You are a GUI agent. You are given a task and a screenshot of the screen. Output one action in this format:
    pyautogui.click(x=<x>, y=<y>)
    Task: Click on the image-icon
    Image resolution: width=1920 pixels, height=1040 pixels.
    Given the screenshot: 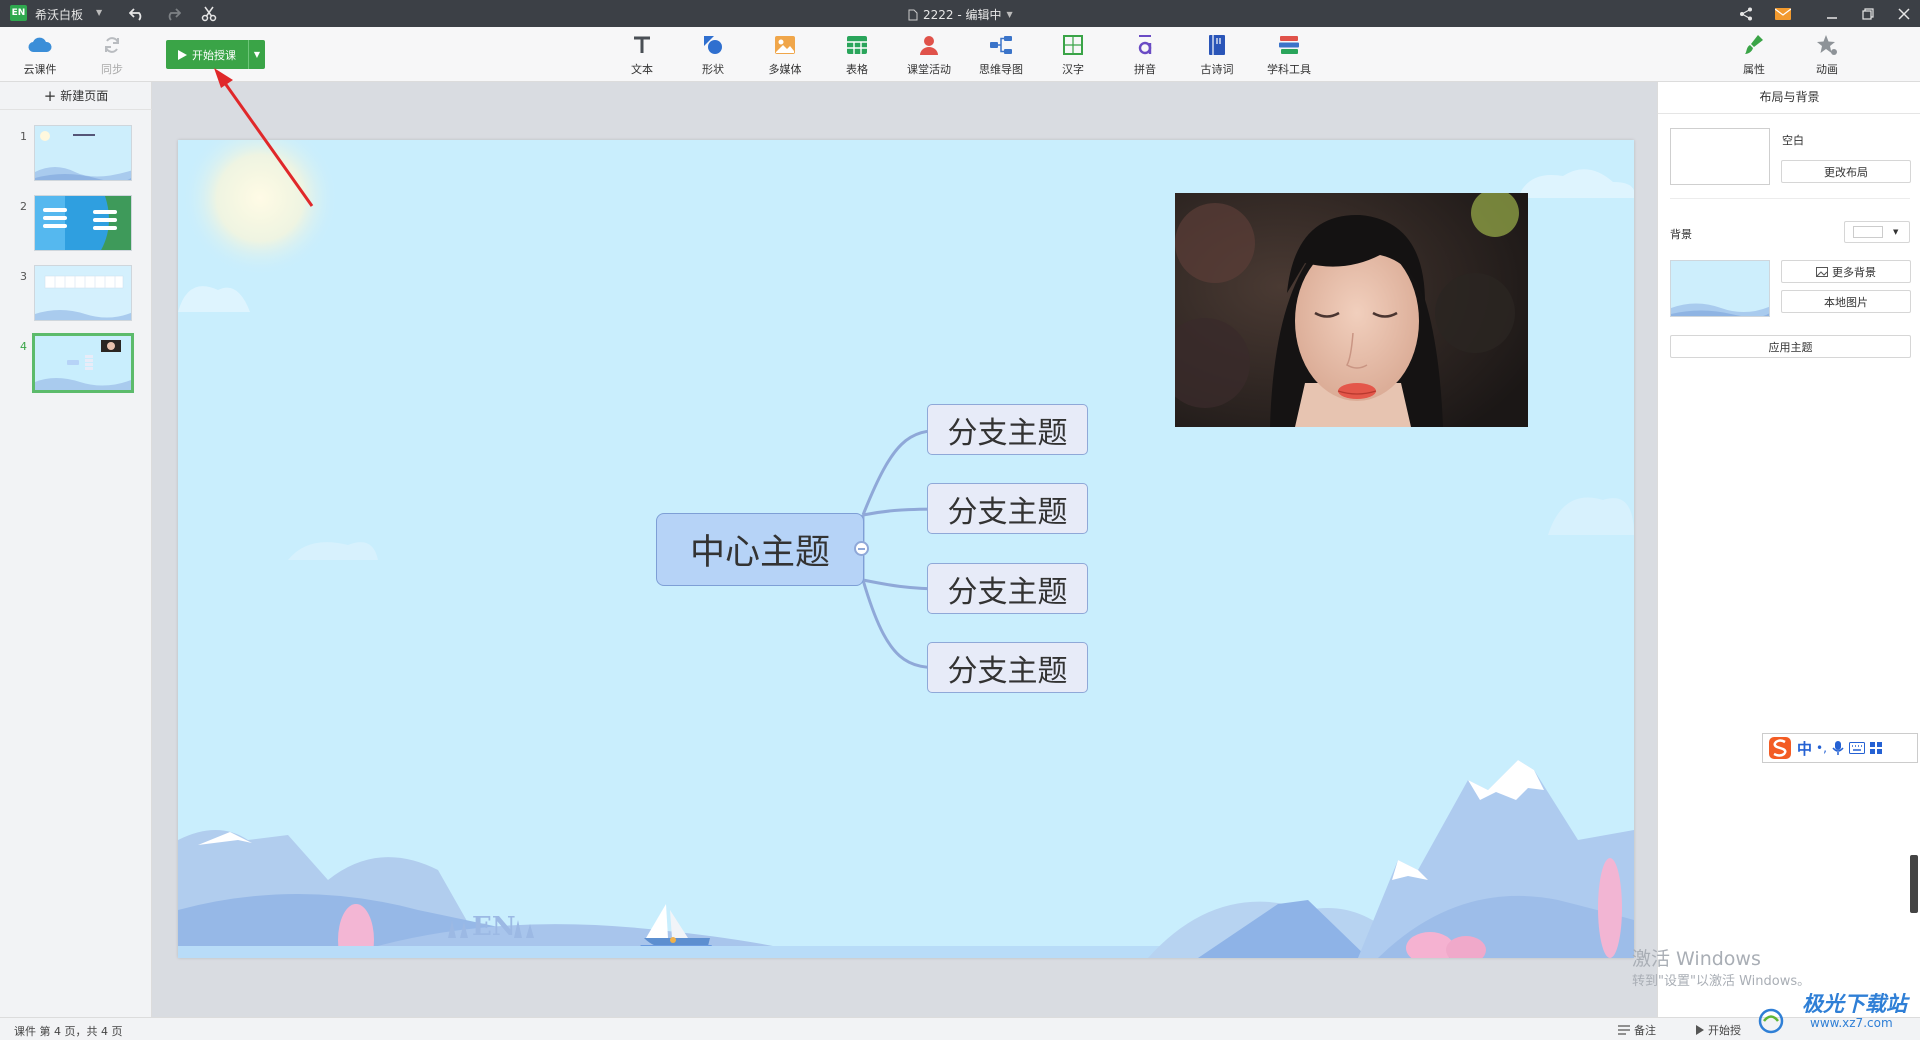 What is the action you would take?
    pyautogui.click(x=785, y=45)
    